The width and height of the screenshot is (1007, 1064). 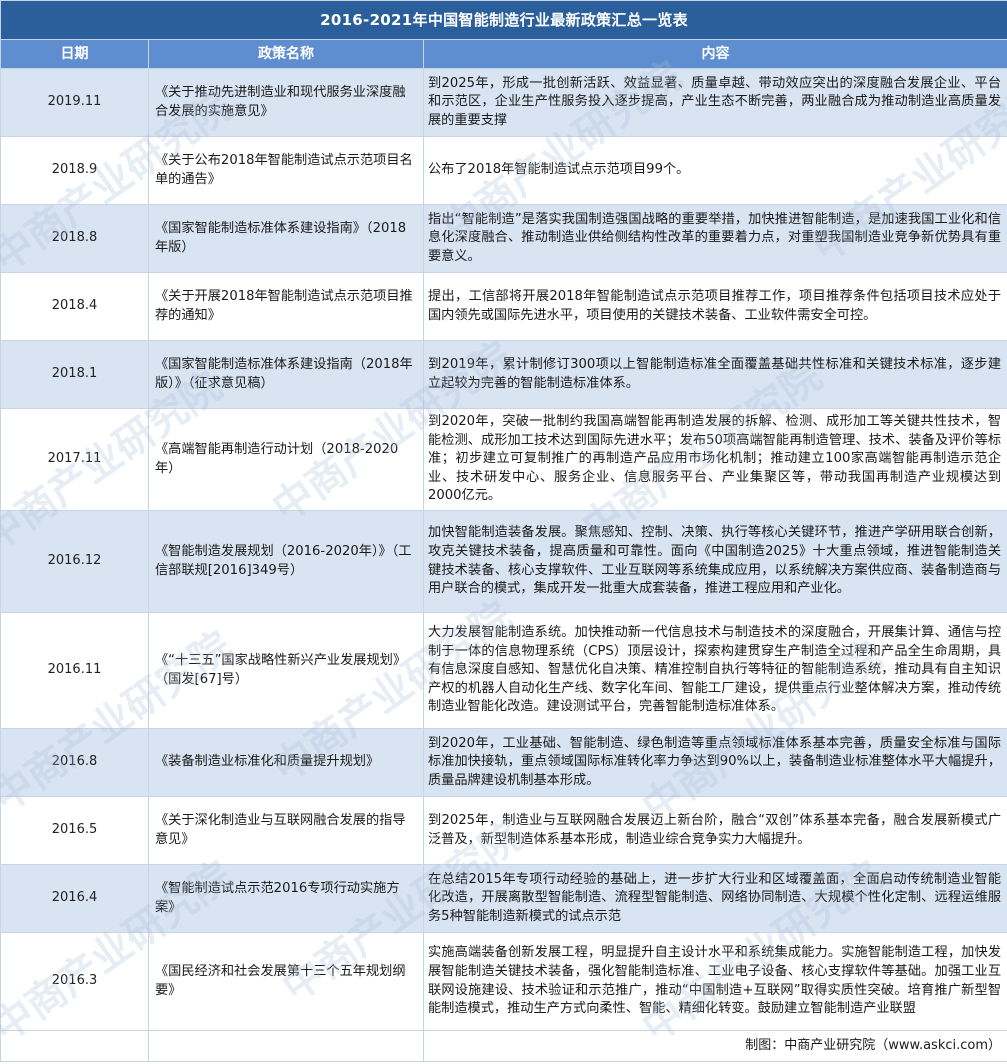 I want to click on row-date: 2019.11, so click(x=74, y=102).